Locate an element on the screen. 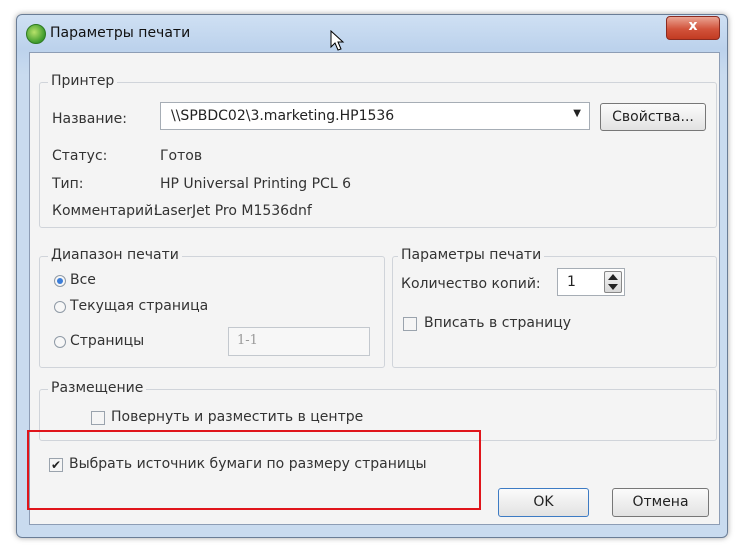 The width and height of the screenshot is (735, 548). type-value: HP Universal Printing PCL 6 is located at coordinates (255, 184).